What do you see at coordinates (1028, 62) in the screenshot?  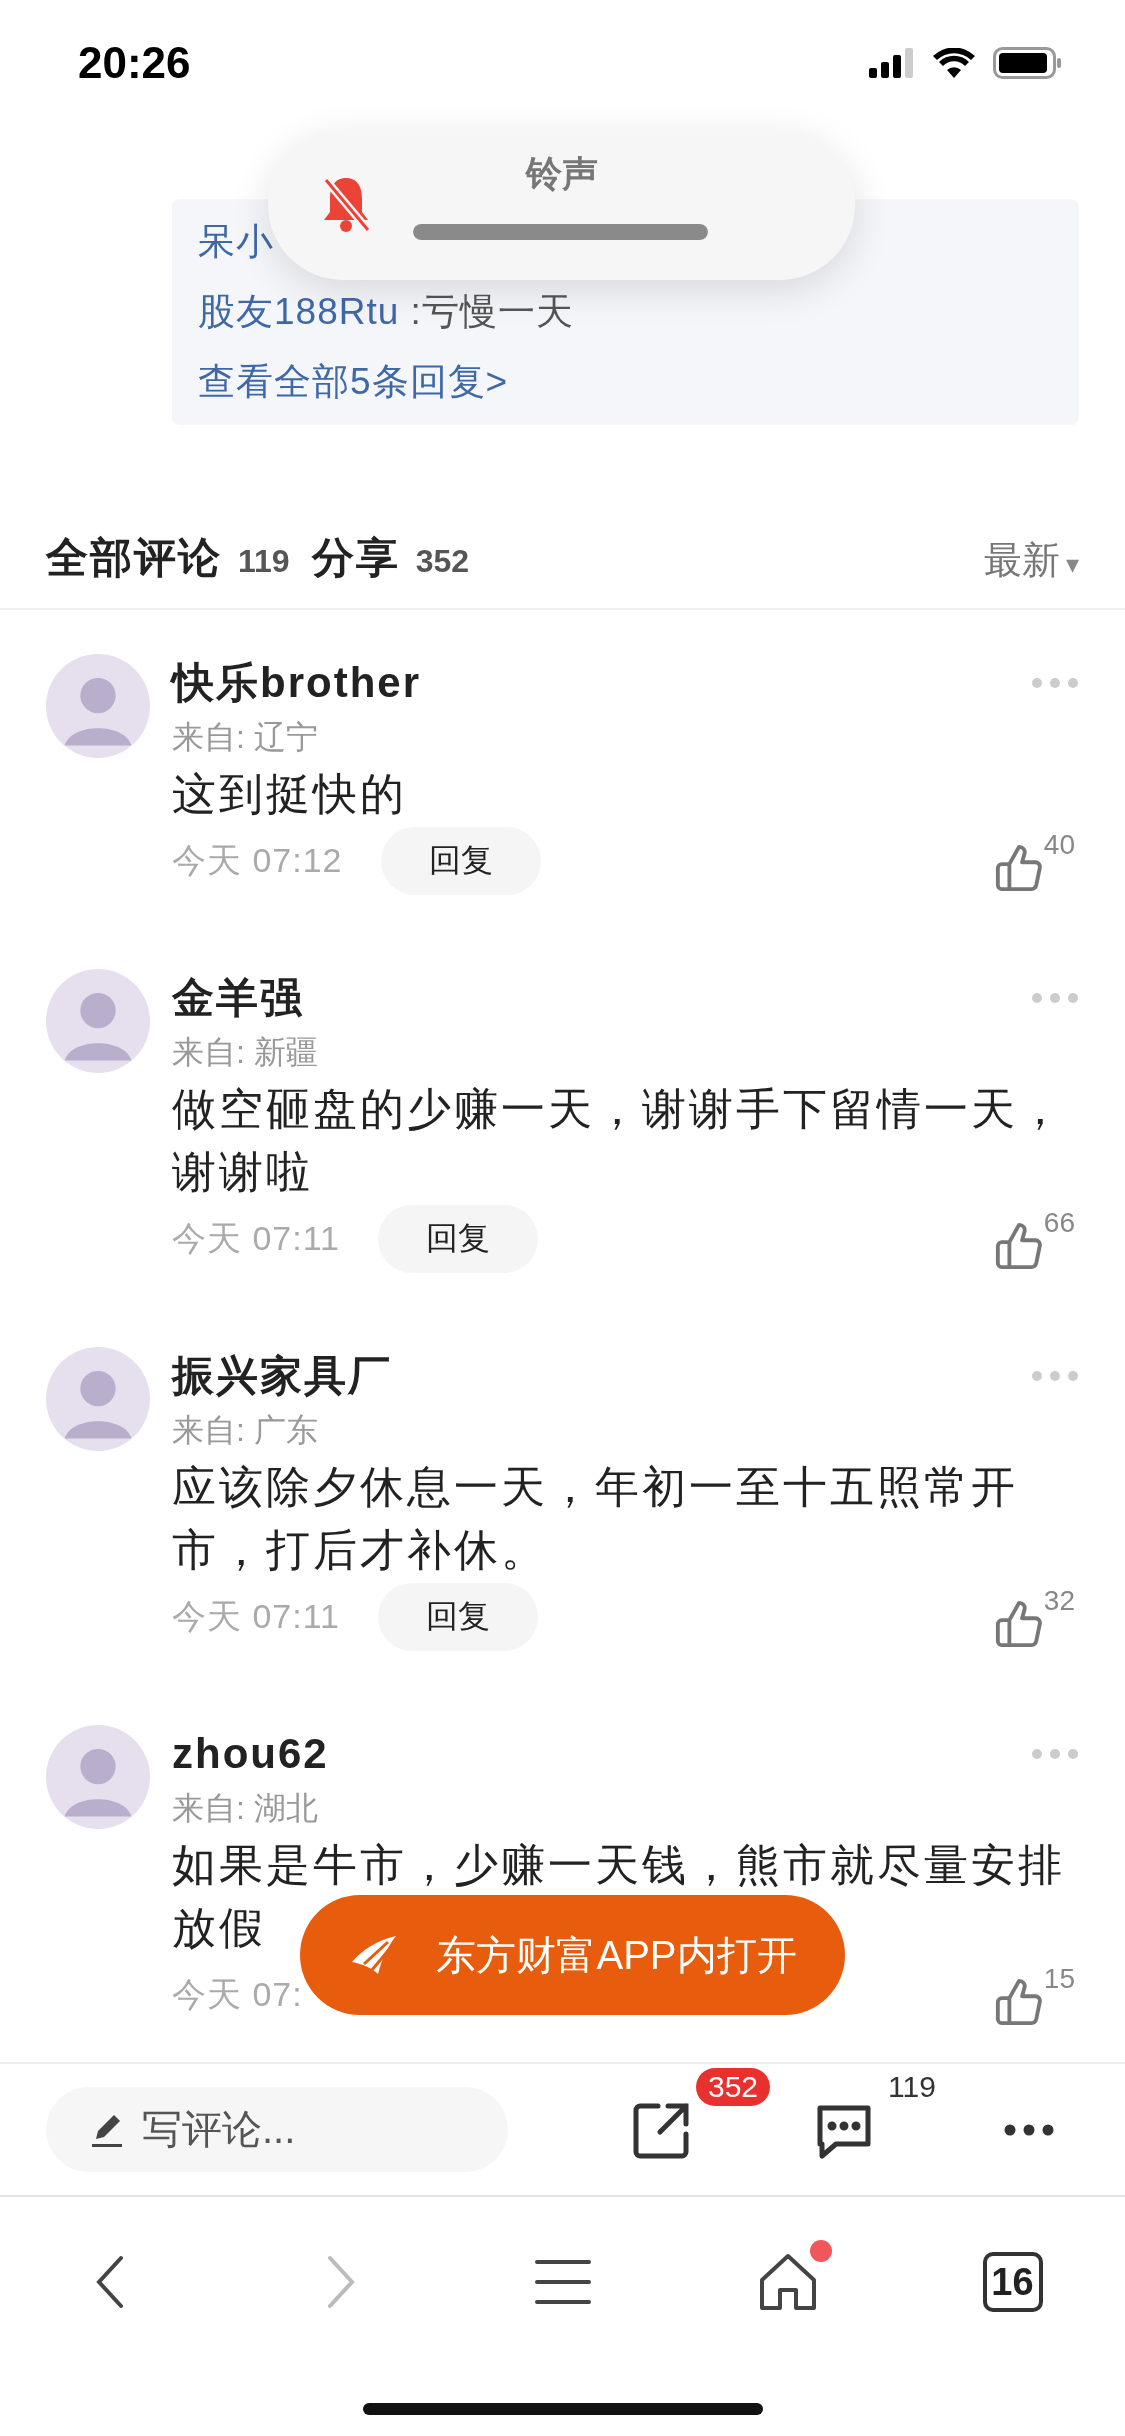 I see `battery-icon` at bounding box center [1028, 62].